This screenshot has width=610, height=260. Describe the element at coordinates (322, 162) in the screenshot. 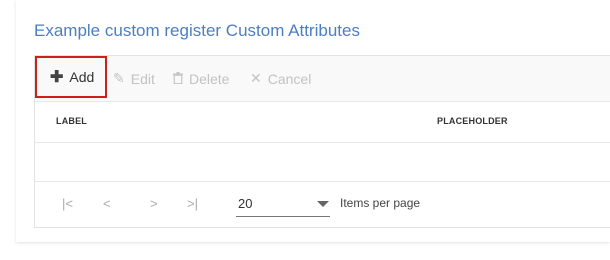

I see `empty-grid-row` at that location.